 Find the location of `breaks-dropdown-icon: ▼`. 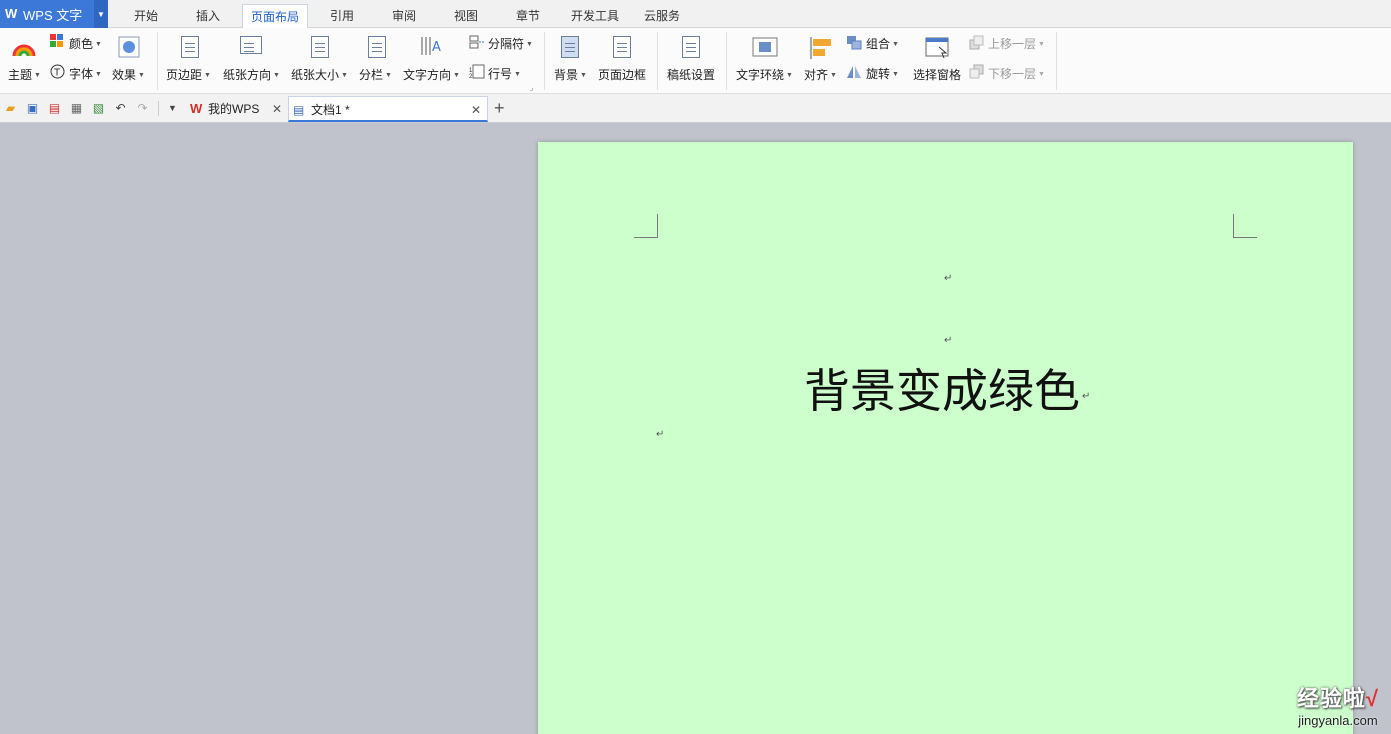

breaks-dropdown-icon: ▼ is located at coordinates (529, 45).